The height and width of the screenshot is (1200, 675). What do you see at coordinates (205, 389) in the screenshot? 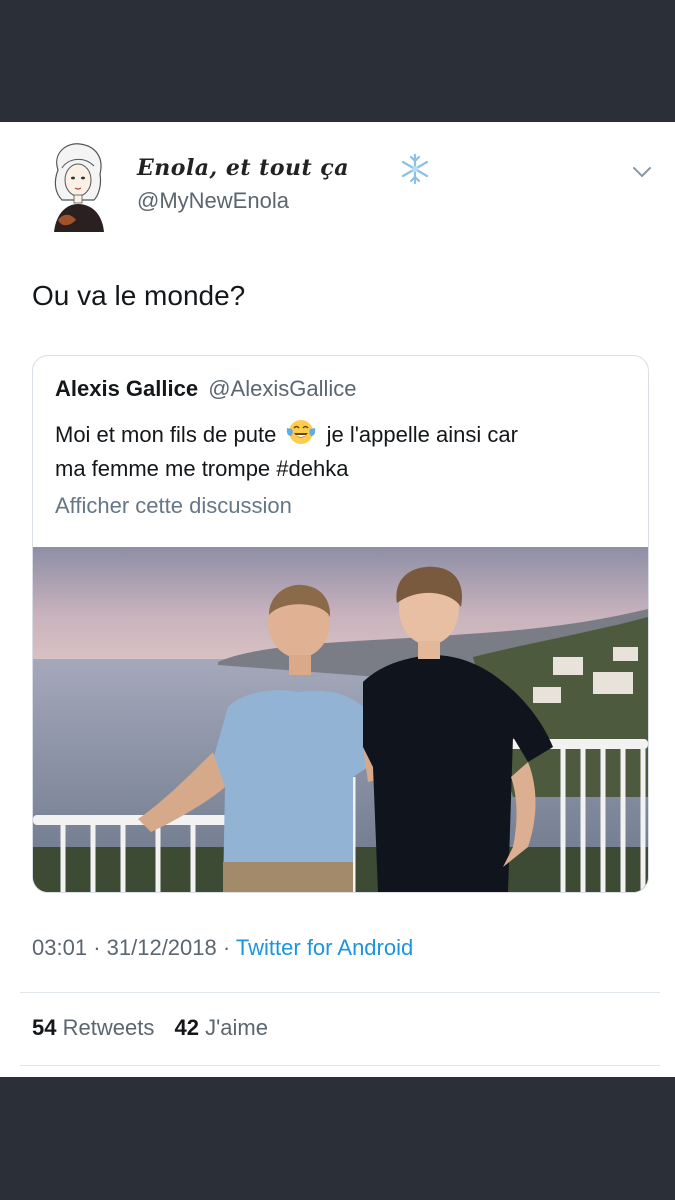
I see `quoted-tweet-header: Alexis Gallice @AlexisGallice` at bounding box center [205, 389].